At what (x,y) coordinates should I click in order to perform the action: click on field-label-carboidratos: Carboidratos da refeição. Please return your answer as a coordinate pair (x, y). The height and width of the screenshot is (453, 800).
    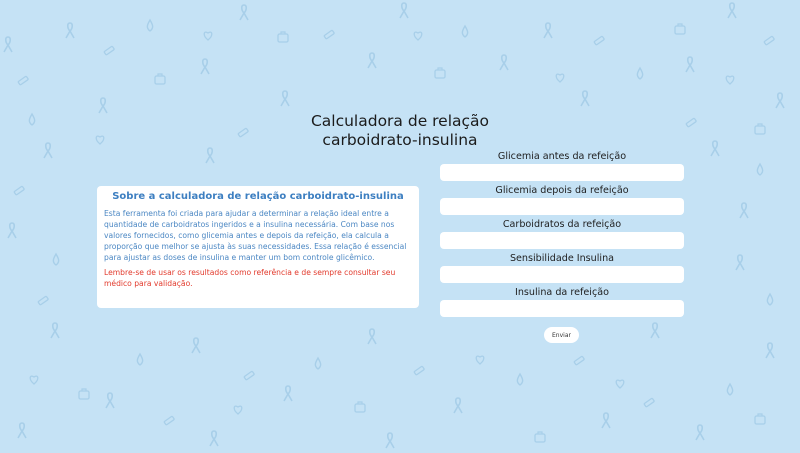
    Looking at the image, I should click on (562, 224).